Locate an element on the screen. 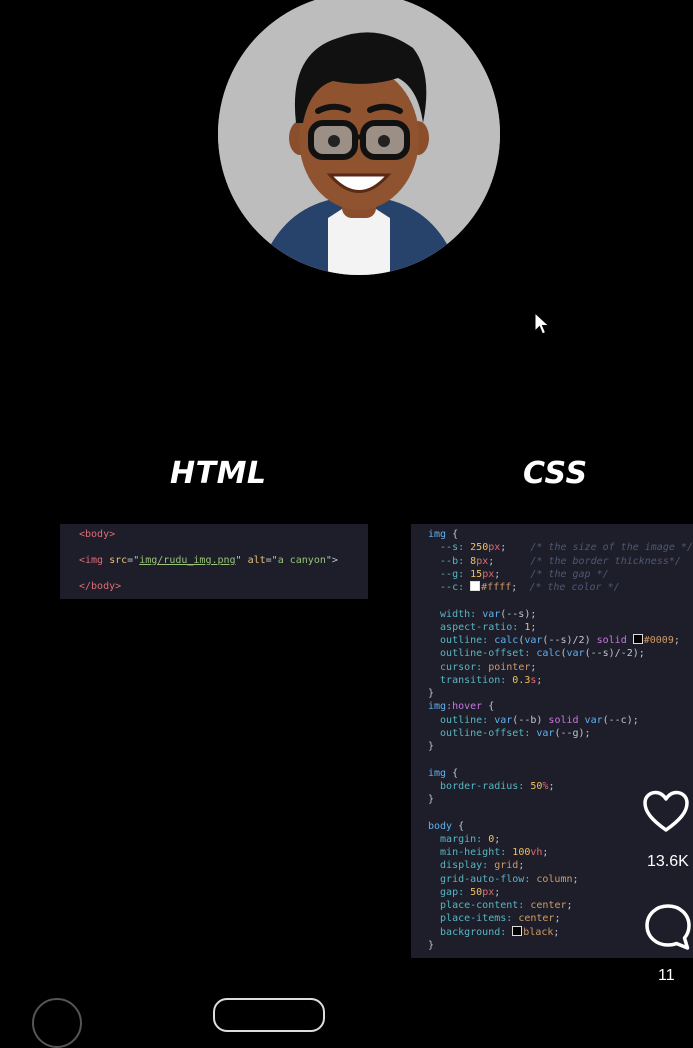  code-line: transition: 0.3s; is located at coordinates (485, 680).